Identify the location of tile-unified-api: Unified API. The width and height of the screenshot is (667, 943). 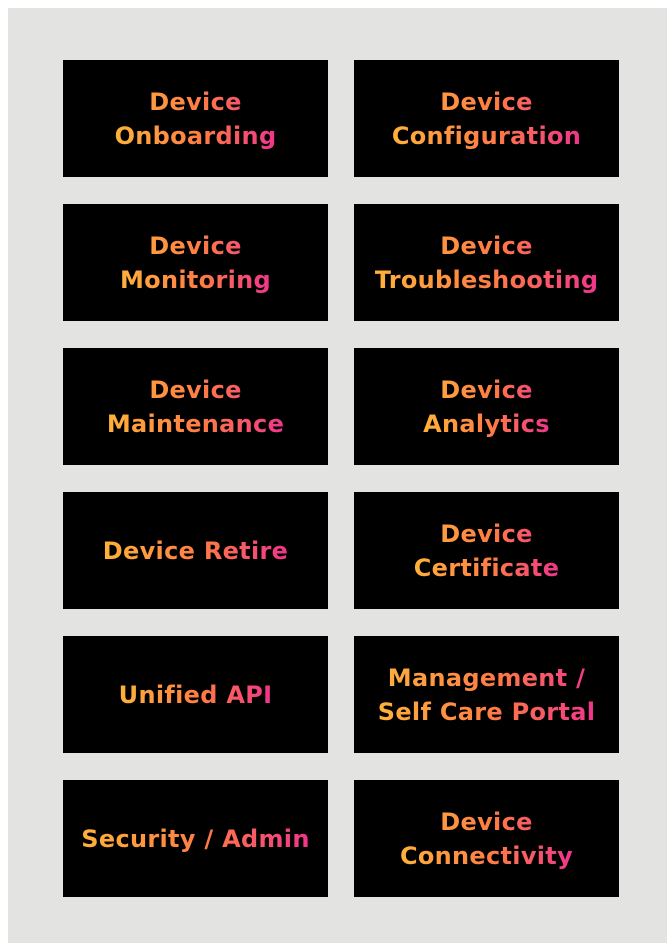
(195, 694).